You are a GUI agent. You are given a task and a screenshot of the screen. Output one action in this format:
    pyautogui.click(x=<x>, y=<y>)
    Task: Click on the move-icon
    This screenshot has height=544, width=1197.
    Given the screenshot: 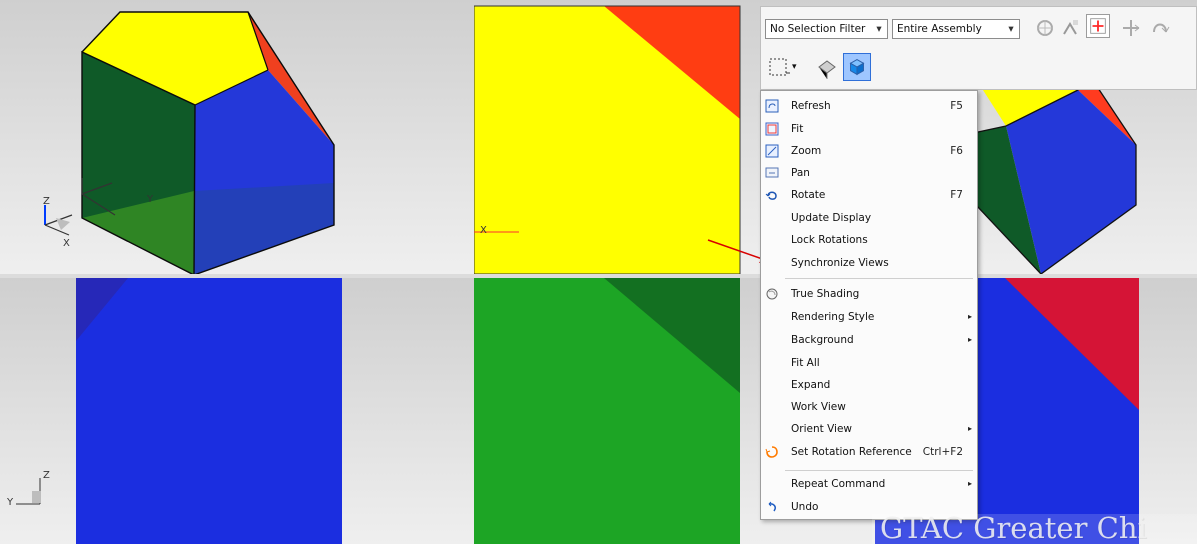 What is the action you would take?
    pyautogui.click(x=1131, y=28)
    